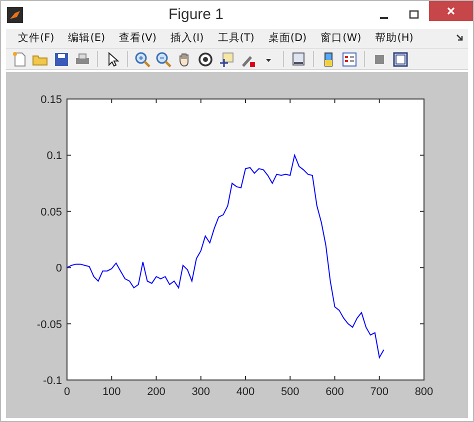  What do you see at coordinates (187, 38) in the screenshot?
I see `menu-item: 插入(I)` at bounding box center [187, 38].